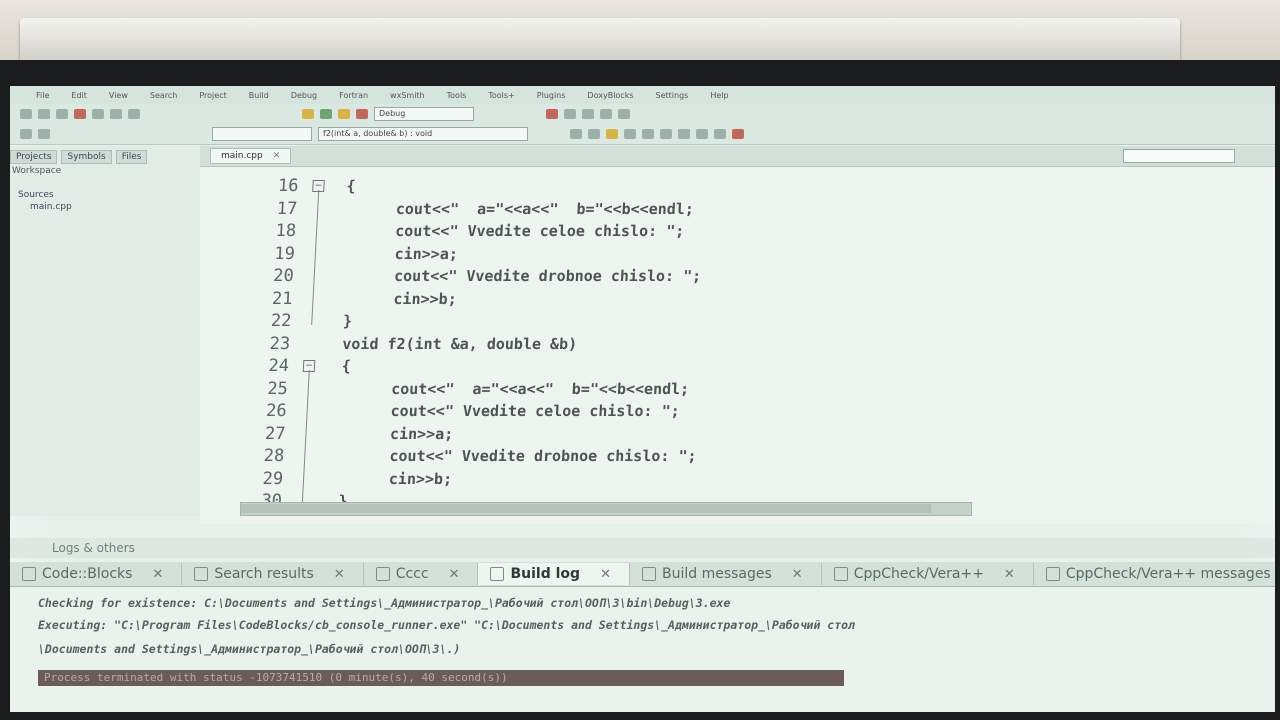 Image resolution: width=1280 pixels, height=720 pixels. What do you see at coordinates (116, 114) in the screenshot?
I see `paste-icon` at bounding box center [116, 114].